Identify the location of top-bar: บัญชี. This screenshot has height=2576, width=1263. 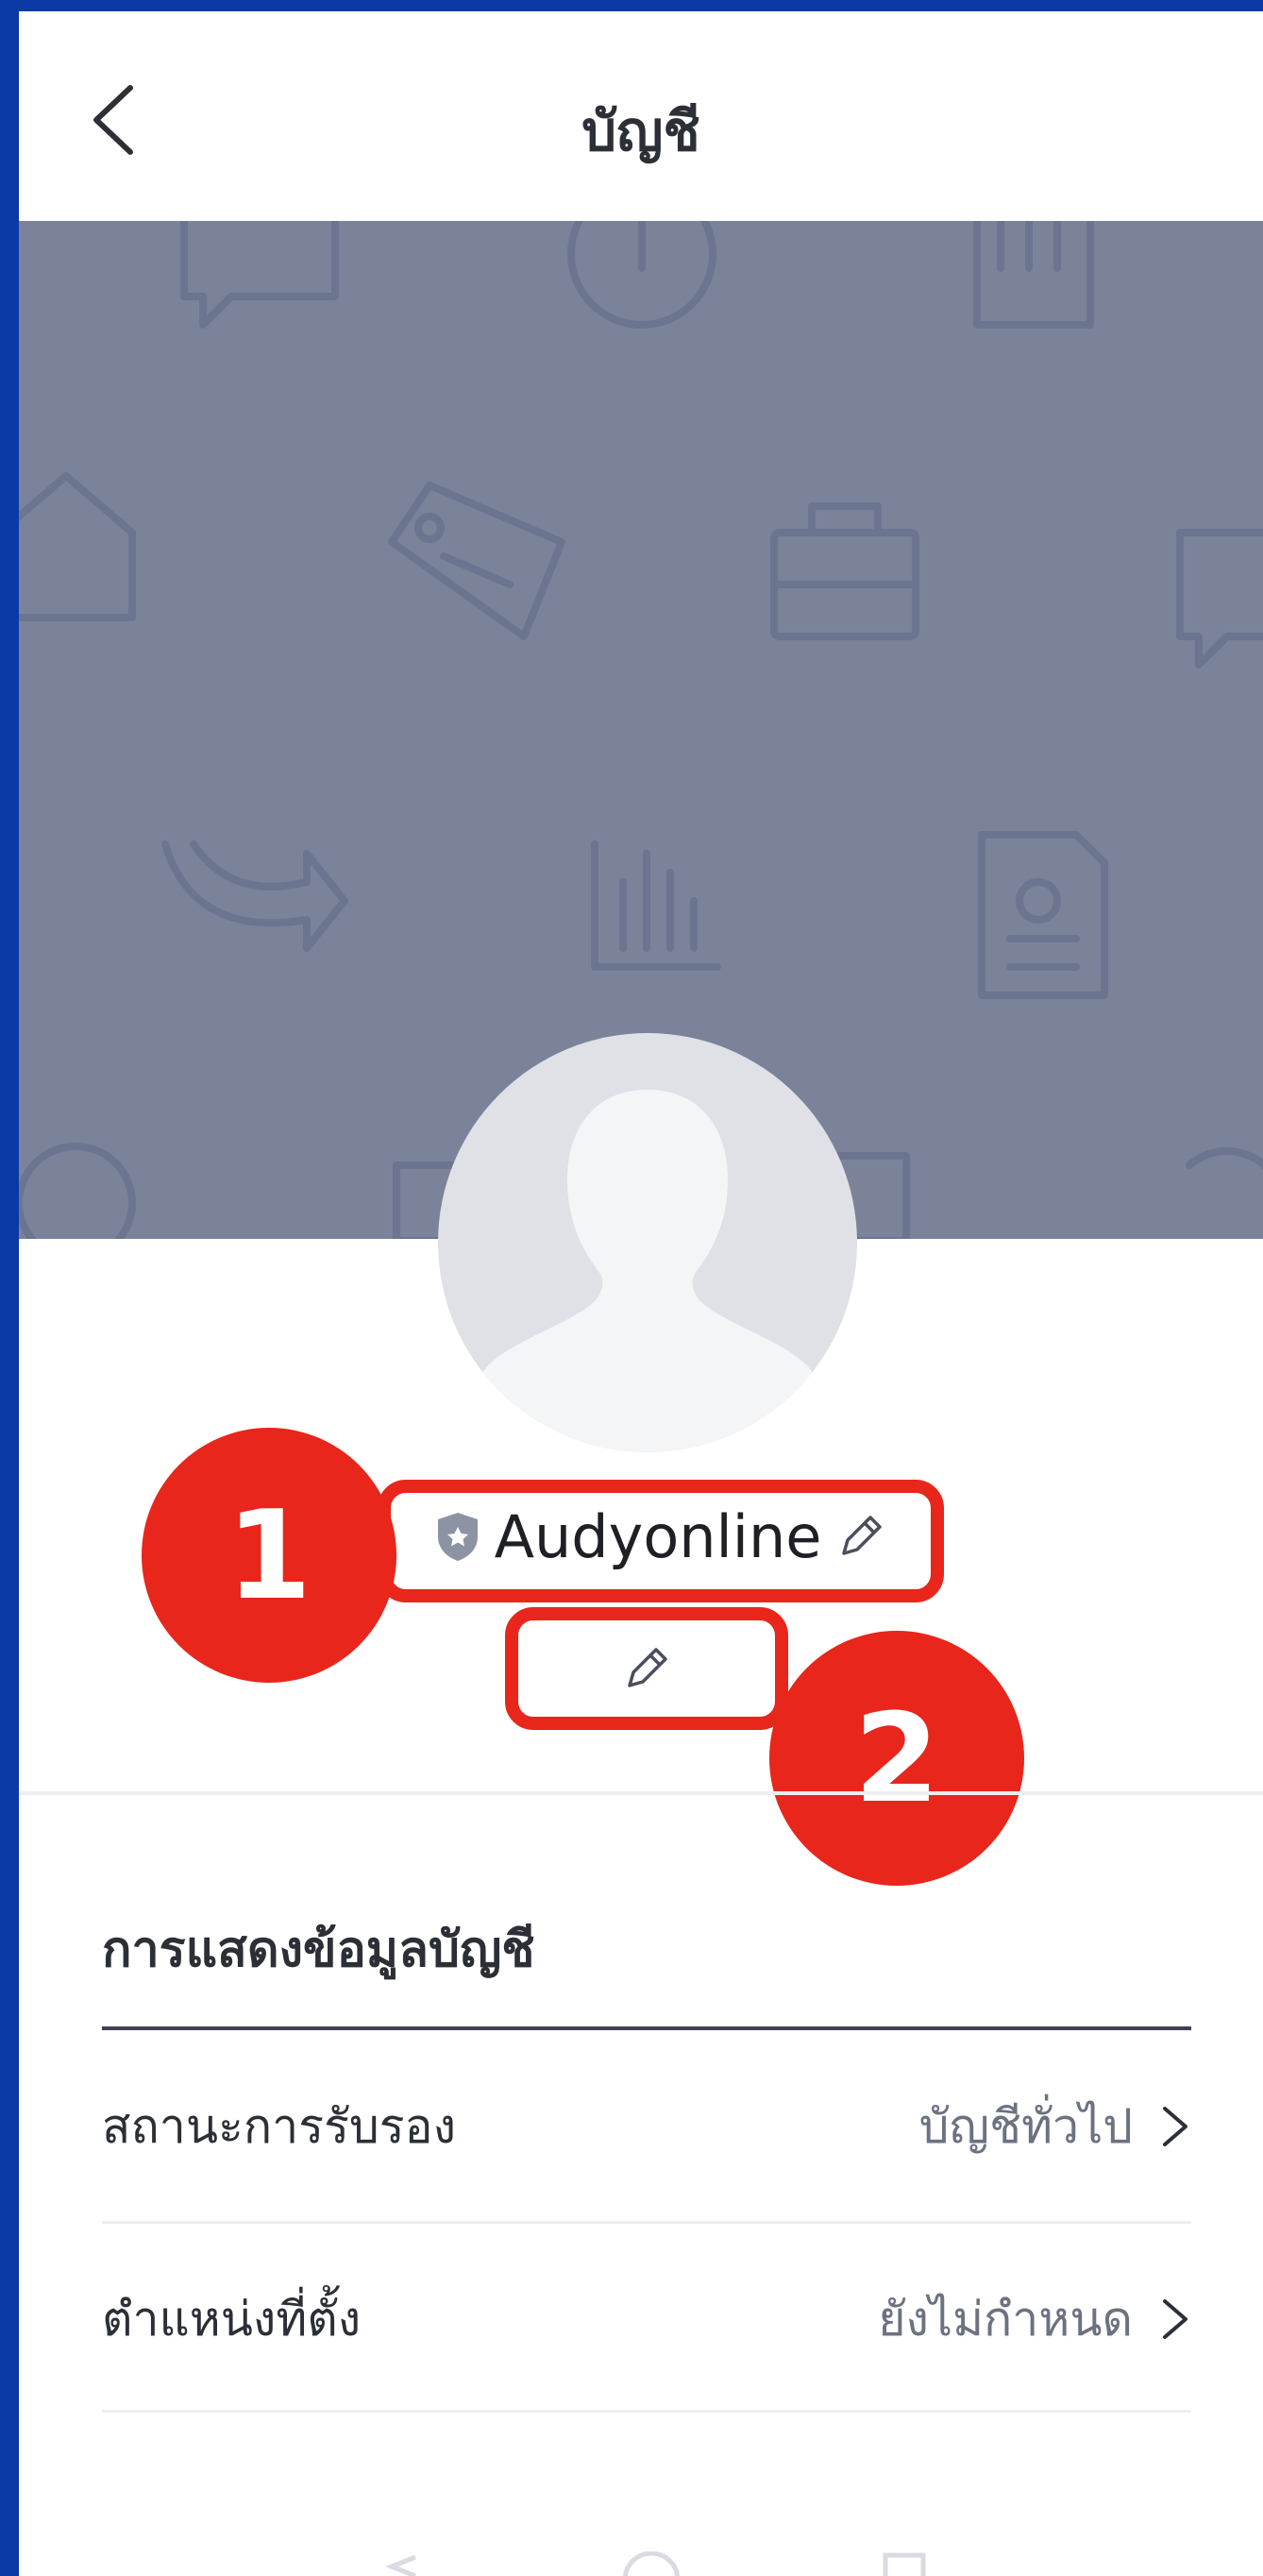
(641, 116).